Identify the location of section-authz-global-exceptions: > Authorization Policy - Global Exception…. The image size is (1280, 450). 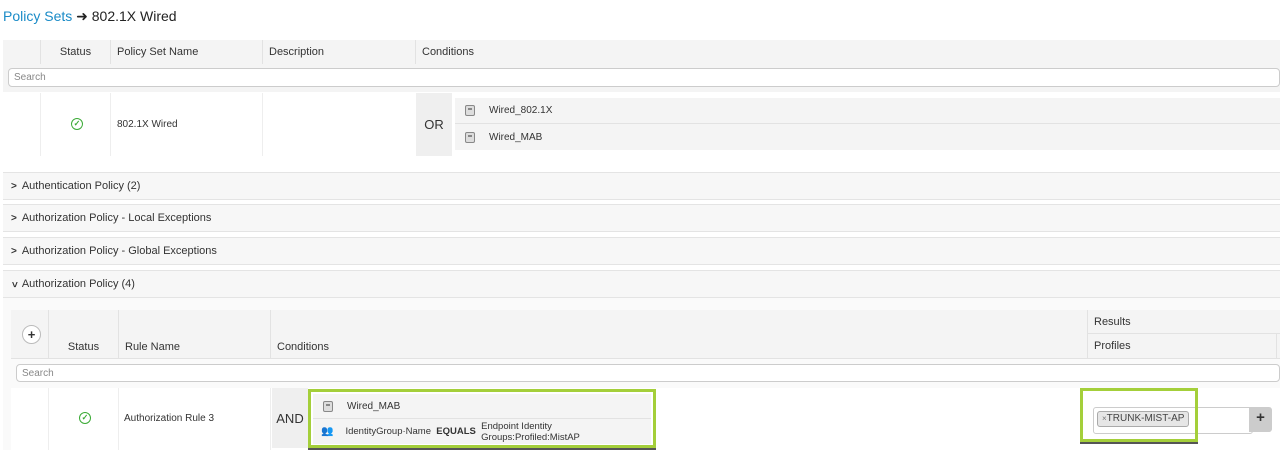
(641, 251).